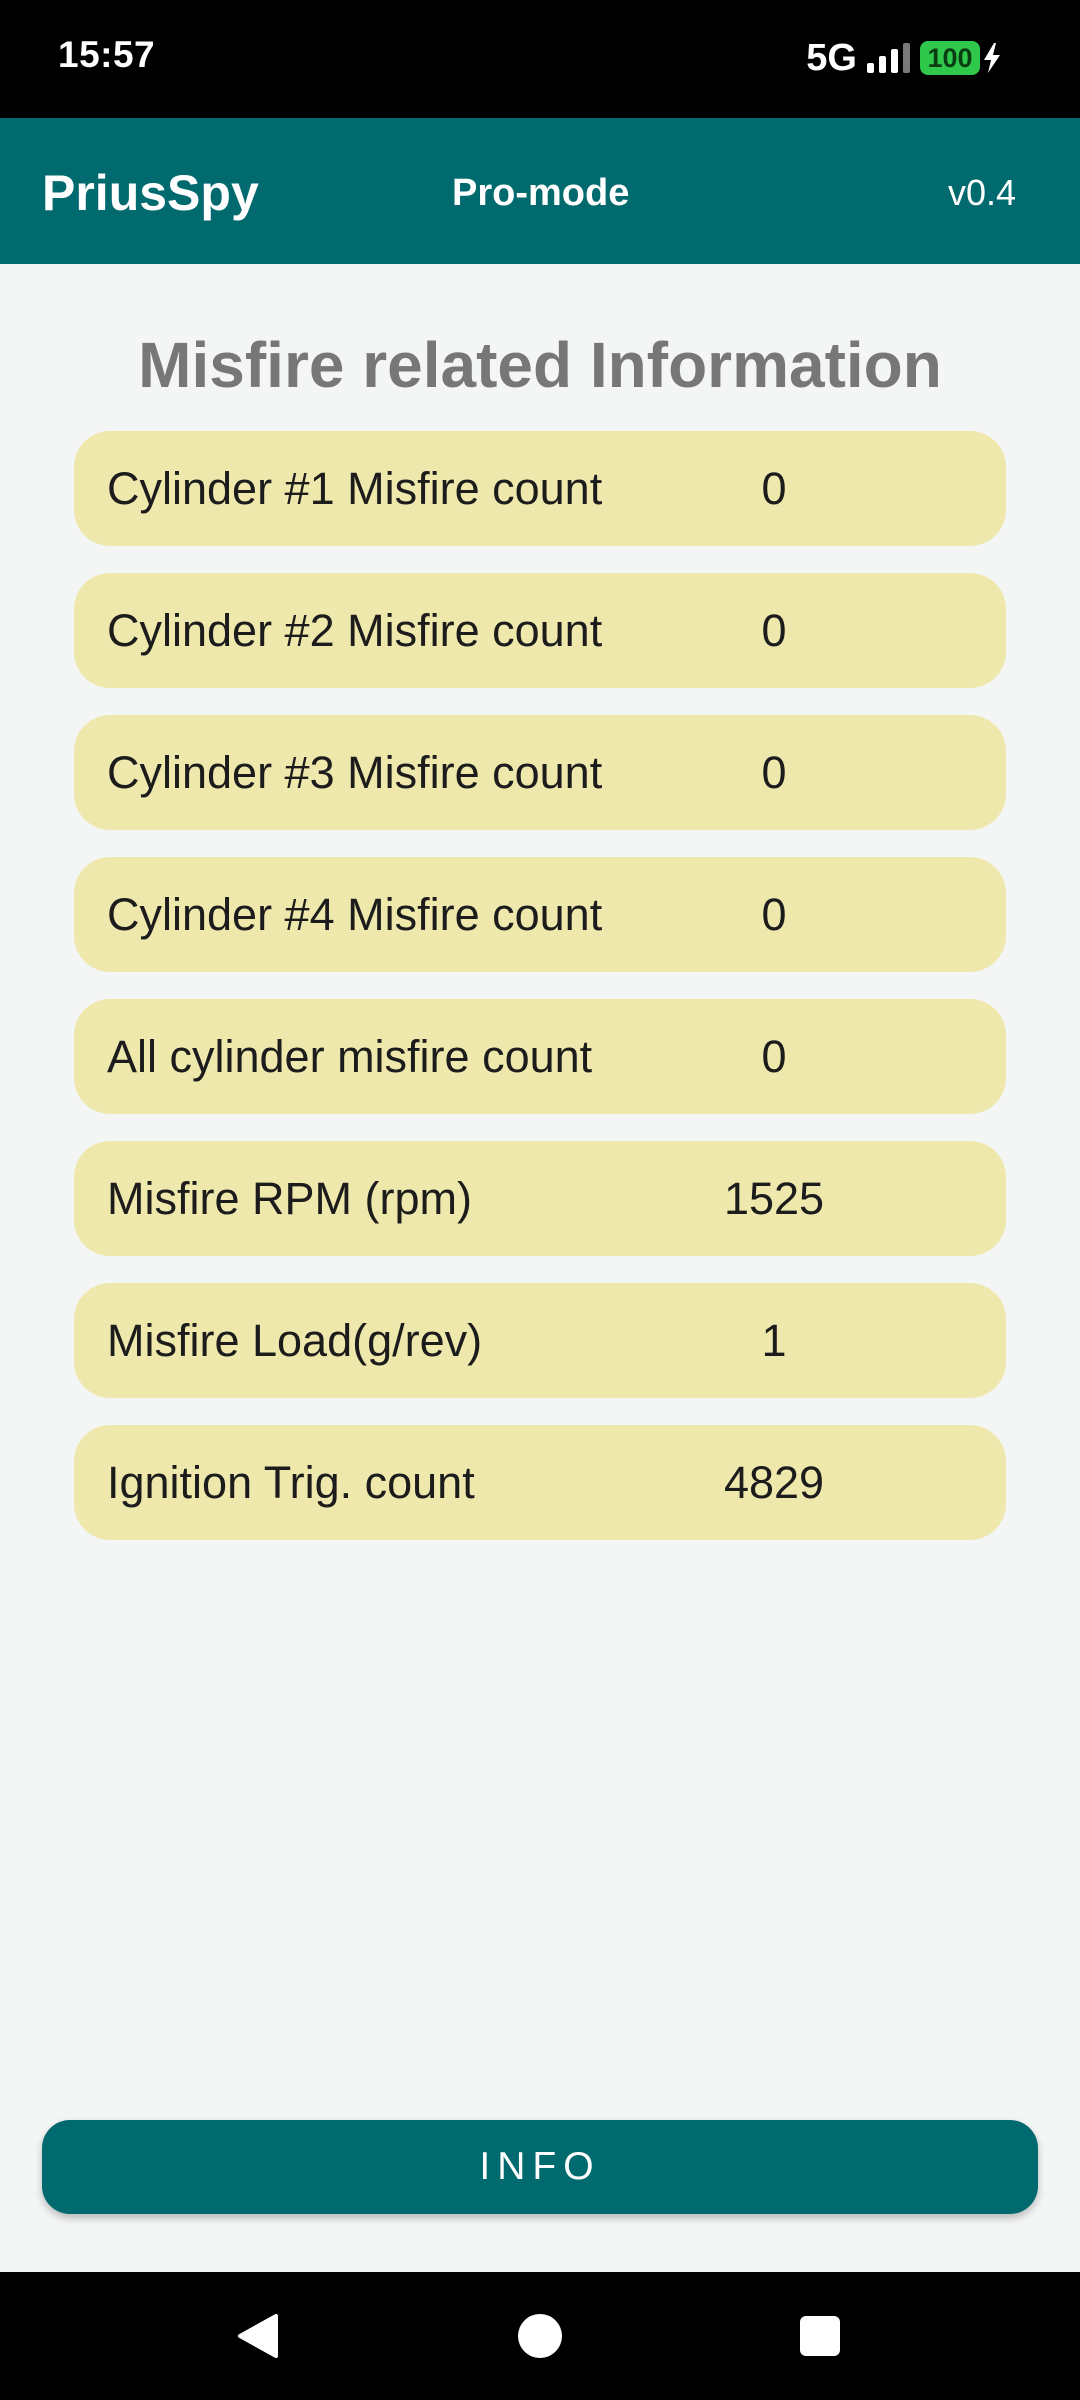 The width and height of the screenshot is (1080, 2400). I want to click on status-bar: 15:57 5G 100, so click(540, 59).